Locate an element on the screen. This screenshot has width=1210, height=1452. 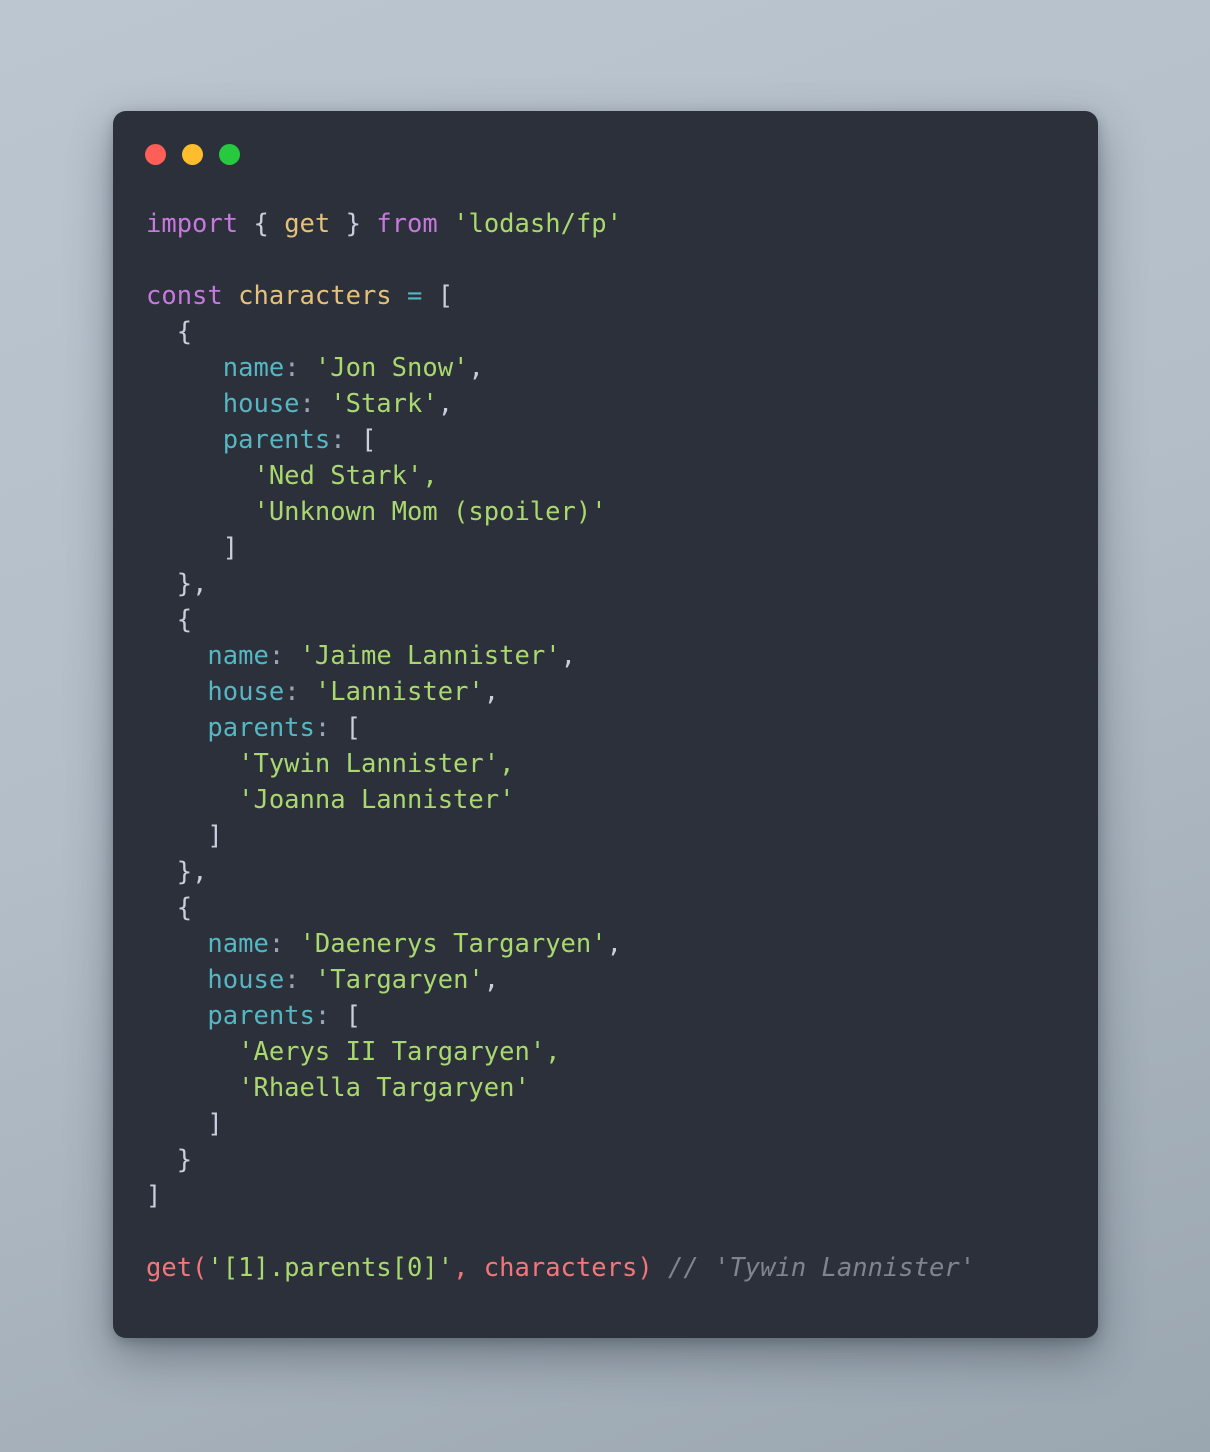
object-open-brace-1: { is located at coordinates (184, 332).